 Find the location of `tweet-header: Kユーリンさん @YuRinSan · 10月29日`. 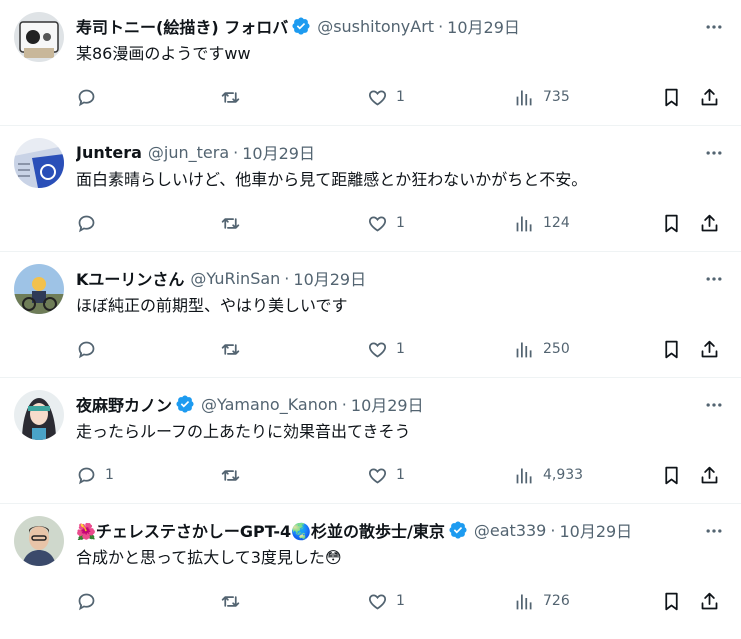

tweet-header: Kユーリンさん @YuRinSan · 10月29日 is located at coordinates (386, 278).